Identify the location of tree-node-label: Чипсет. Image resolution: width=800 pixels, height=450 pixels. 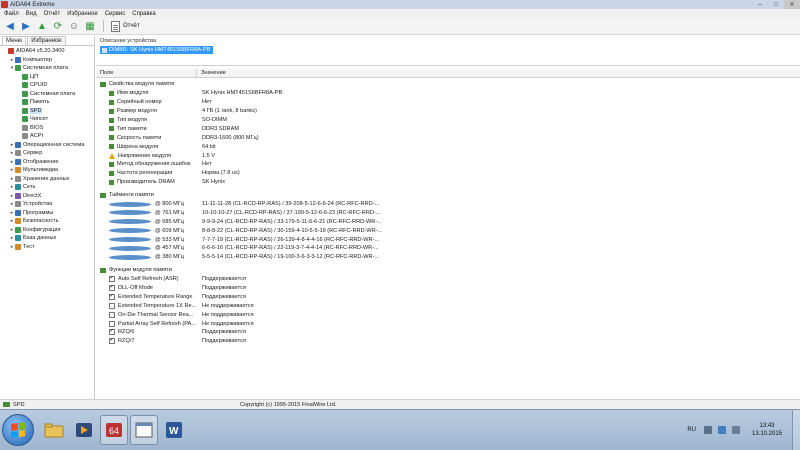
(39, 119).